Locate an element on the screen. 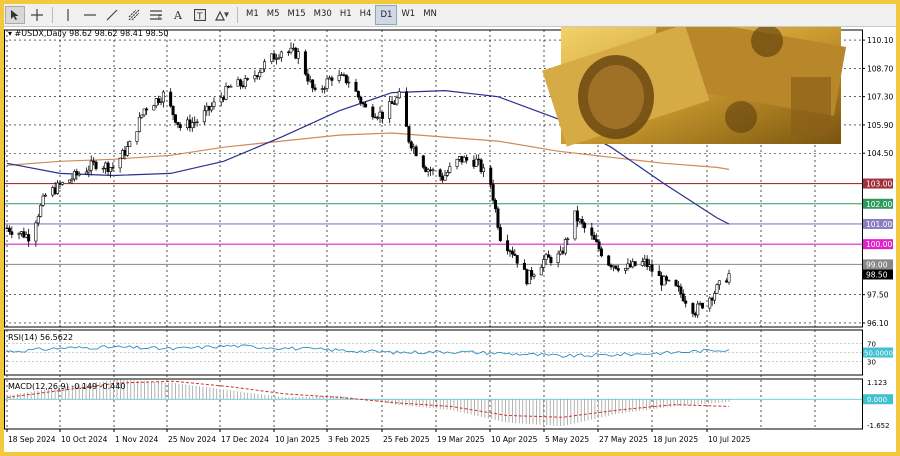 The image size is (900, 456). fibonacci-icon: F is located at coordinates (156, 15).